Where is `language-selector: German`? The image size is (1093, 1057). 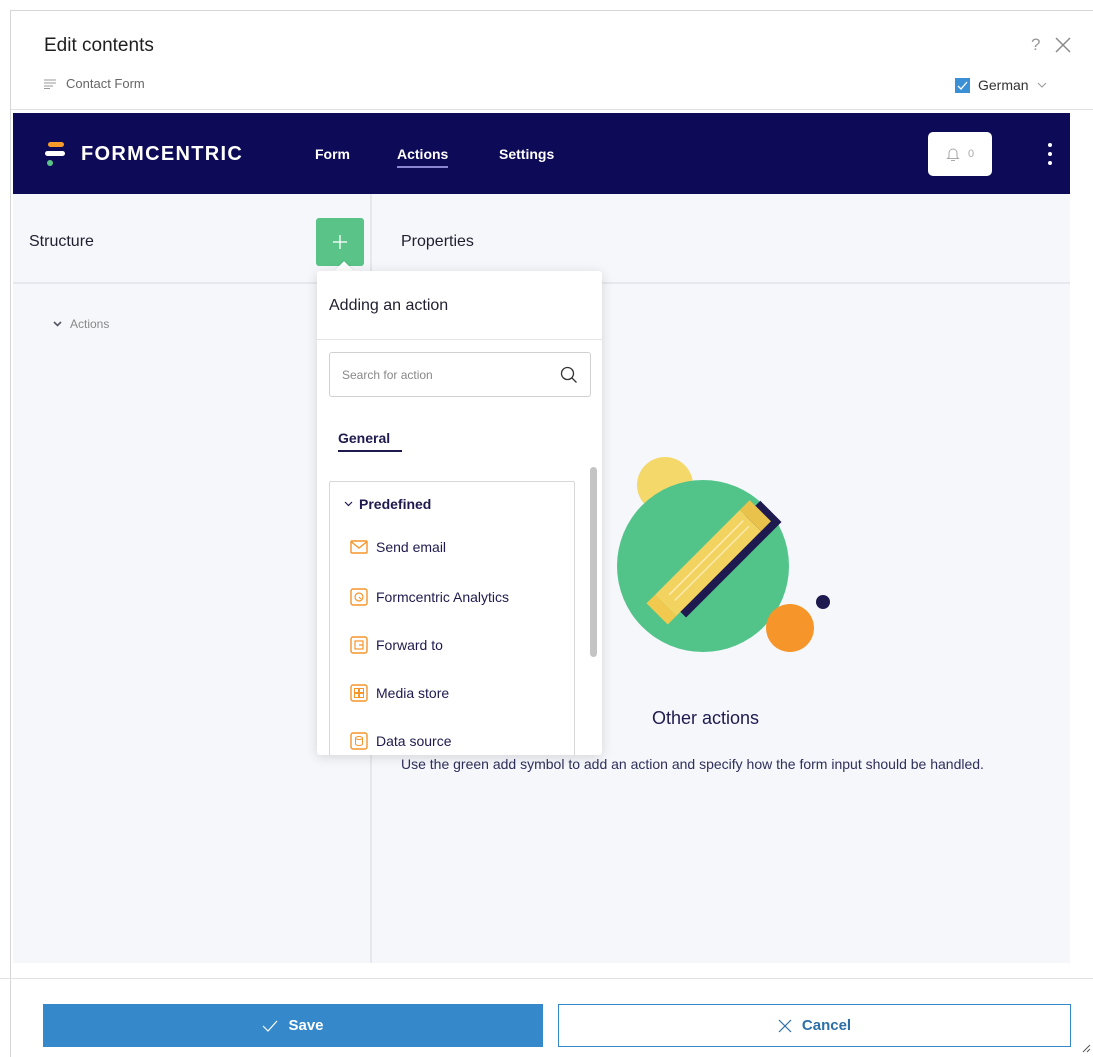 language-selector: German is located at coordinates (1001, 85).